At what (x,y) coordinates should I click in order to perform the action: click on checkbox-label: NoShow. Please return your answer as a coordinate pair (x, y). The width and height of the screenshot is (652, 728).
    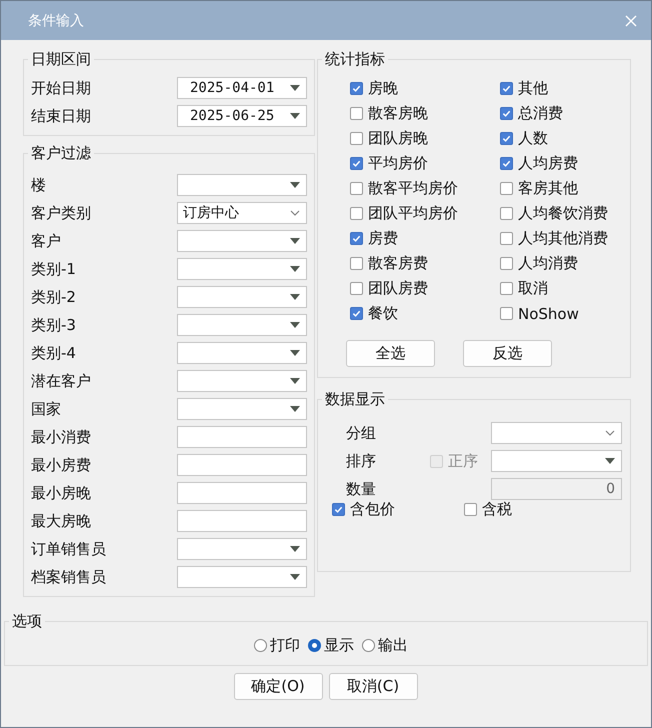
    Looking at the image, I should click on (548, 313).